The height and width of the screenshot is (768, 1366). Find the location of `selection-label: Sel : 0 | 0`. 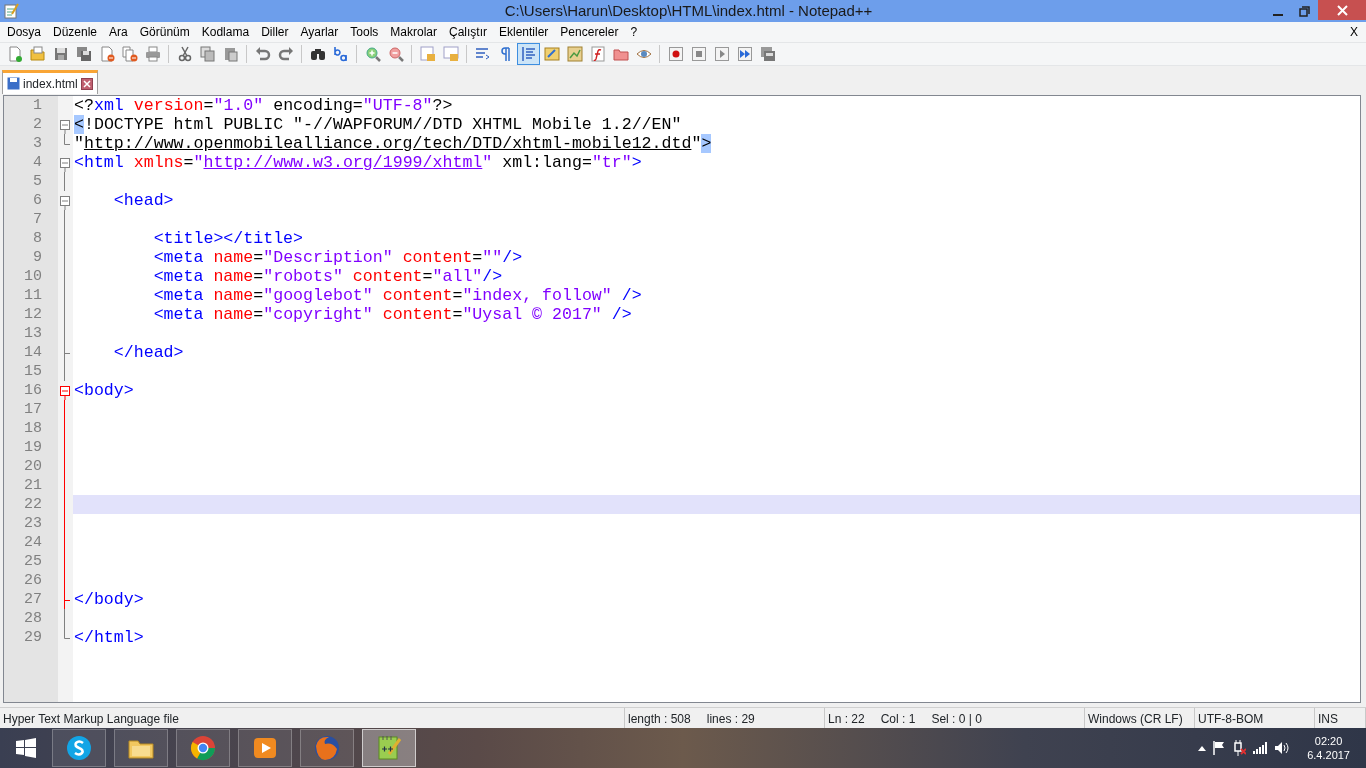

selection-label: Sel : 0 | 0 is located at coordinates (956, 719).